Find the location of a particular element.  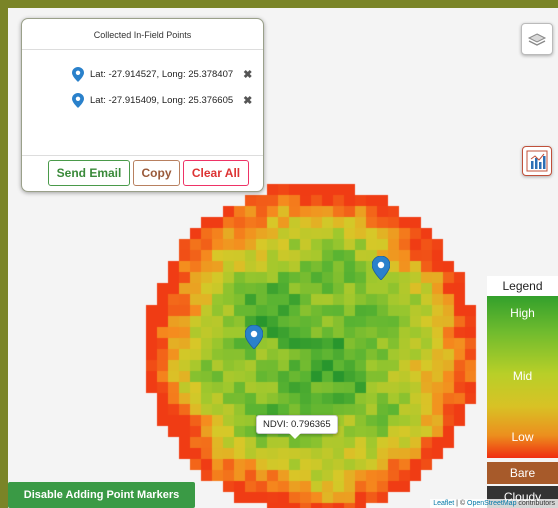

legend-mid-label: Mid is located at coordinates (522, 376).